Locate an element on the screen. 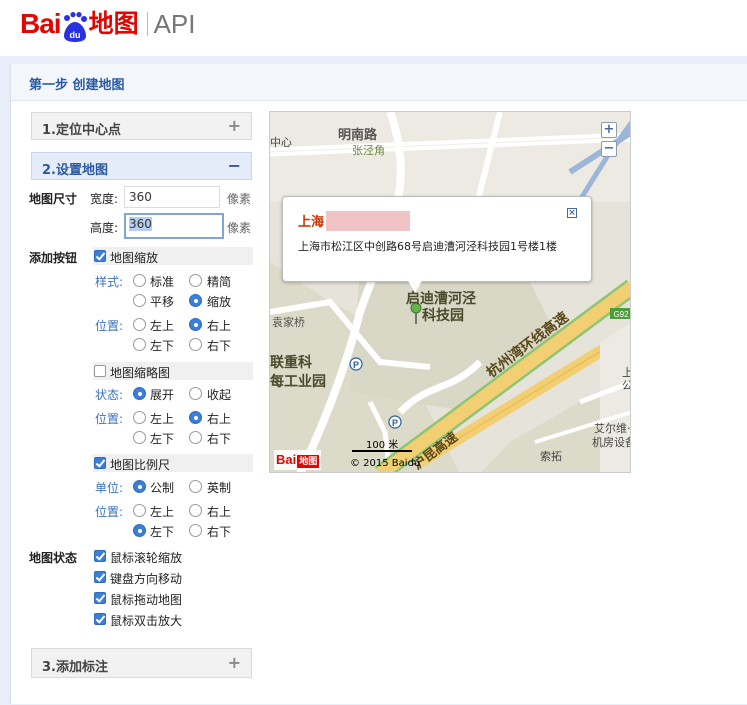 The width and height of the screenshot is (747, 705). map-size-label: 地图尺寸 is located at coordinates (53, 199).